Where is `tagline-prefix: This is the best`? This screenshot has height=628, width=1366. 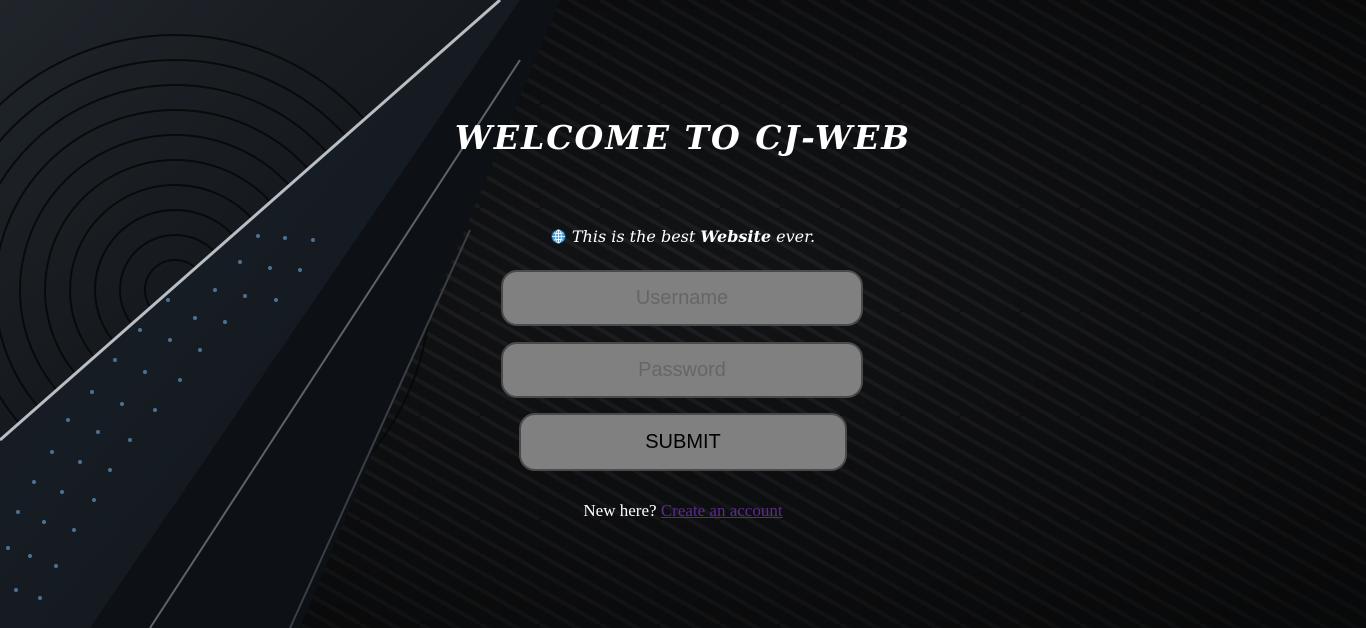 tagline-prefix: This is the best is located at coordinates (636, 236).